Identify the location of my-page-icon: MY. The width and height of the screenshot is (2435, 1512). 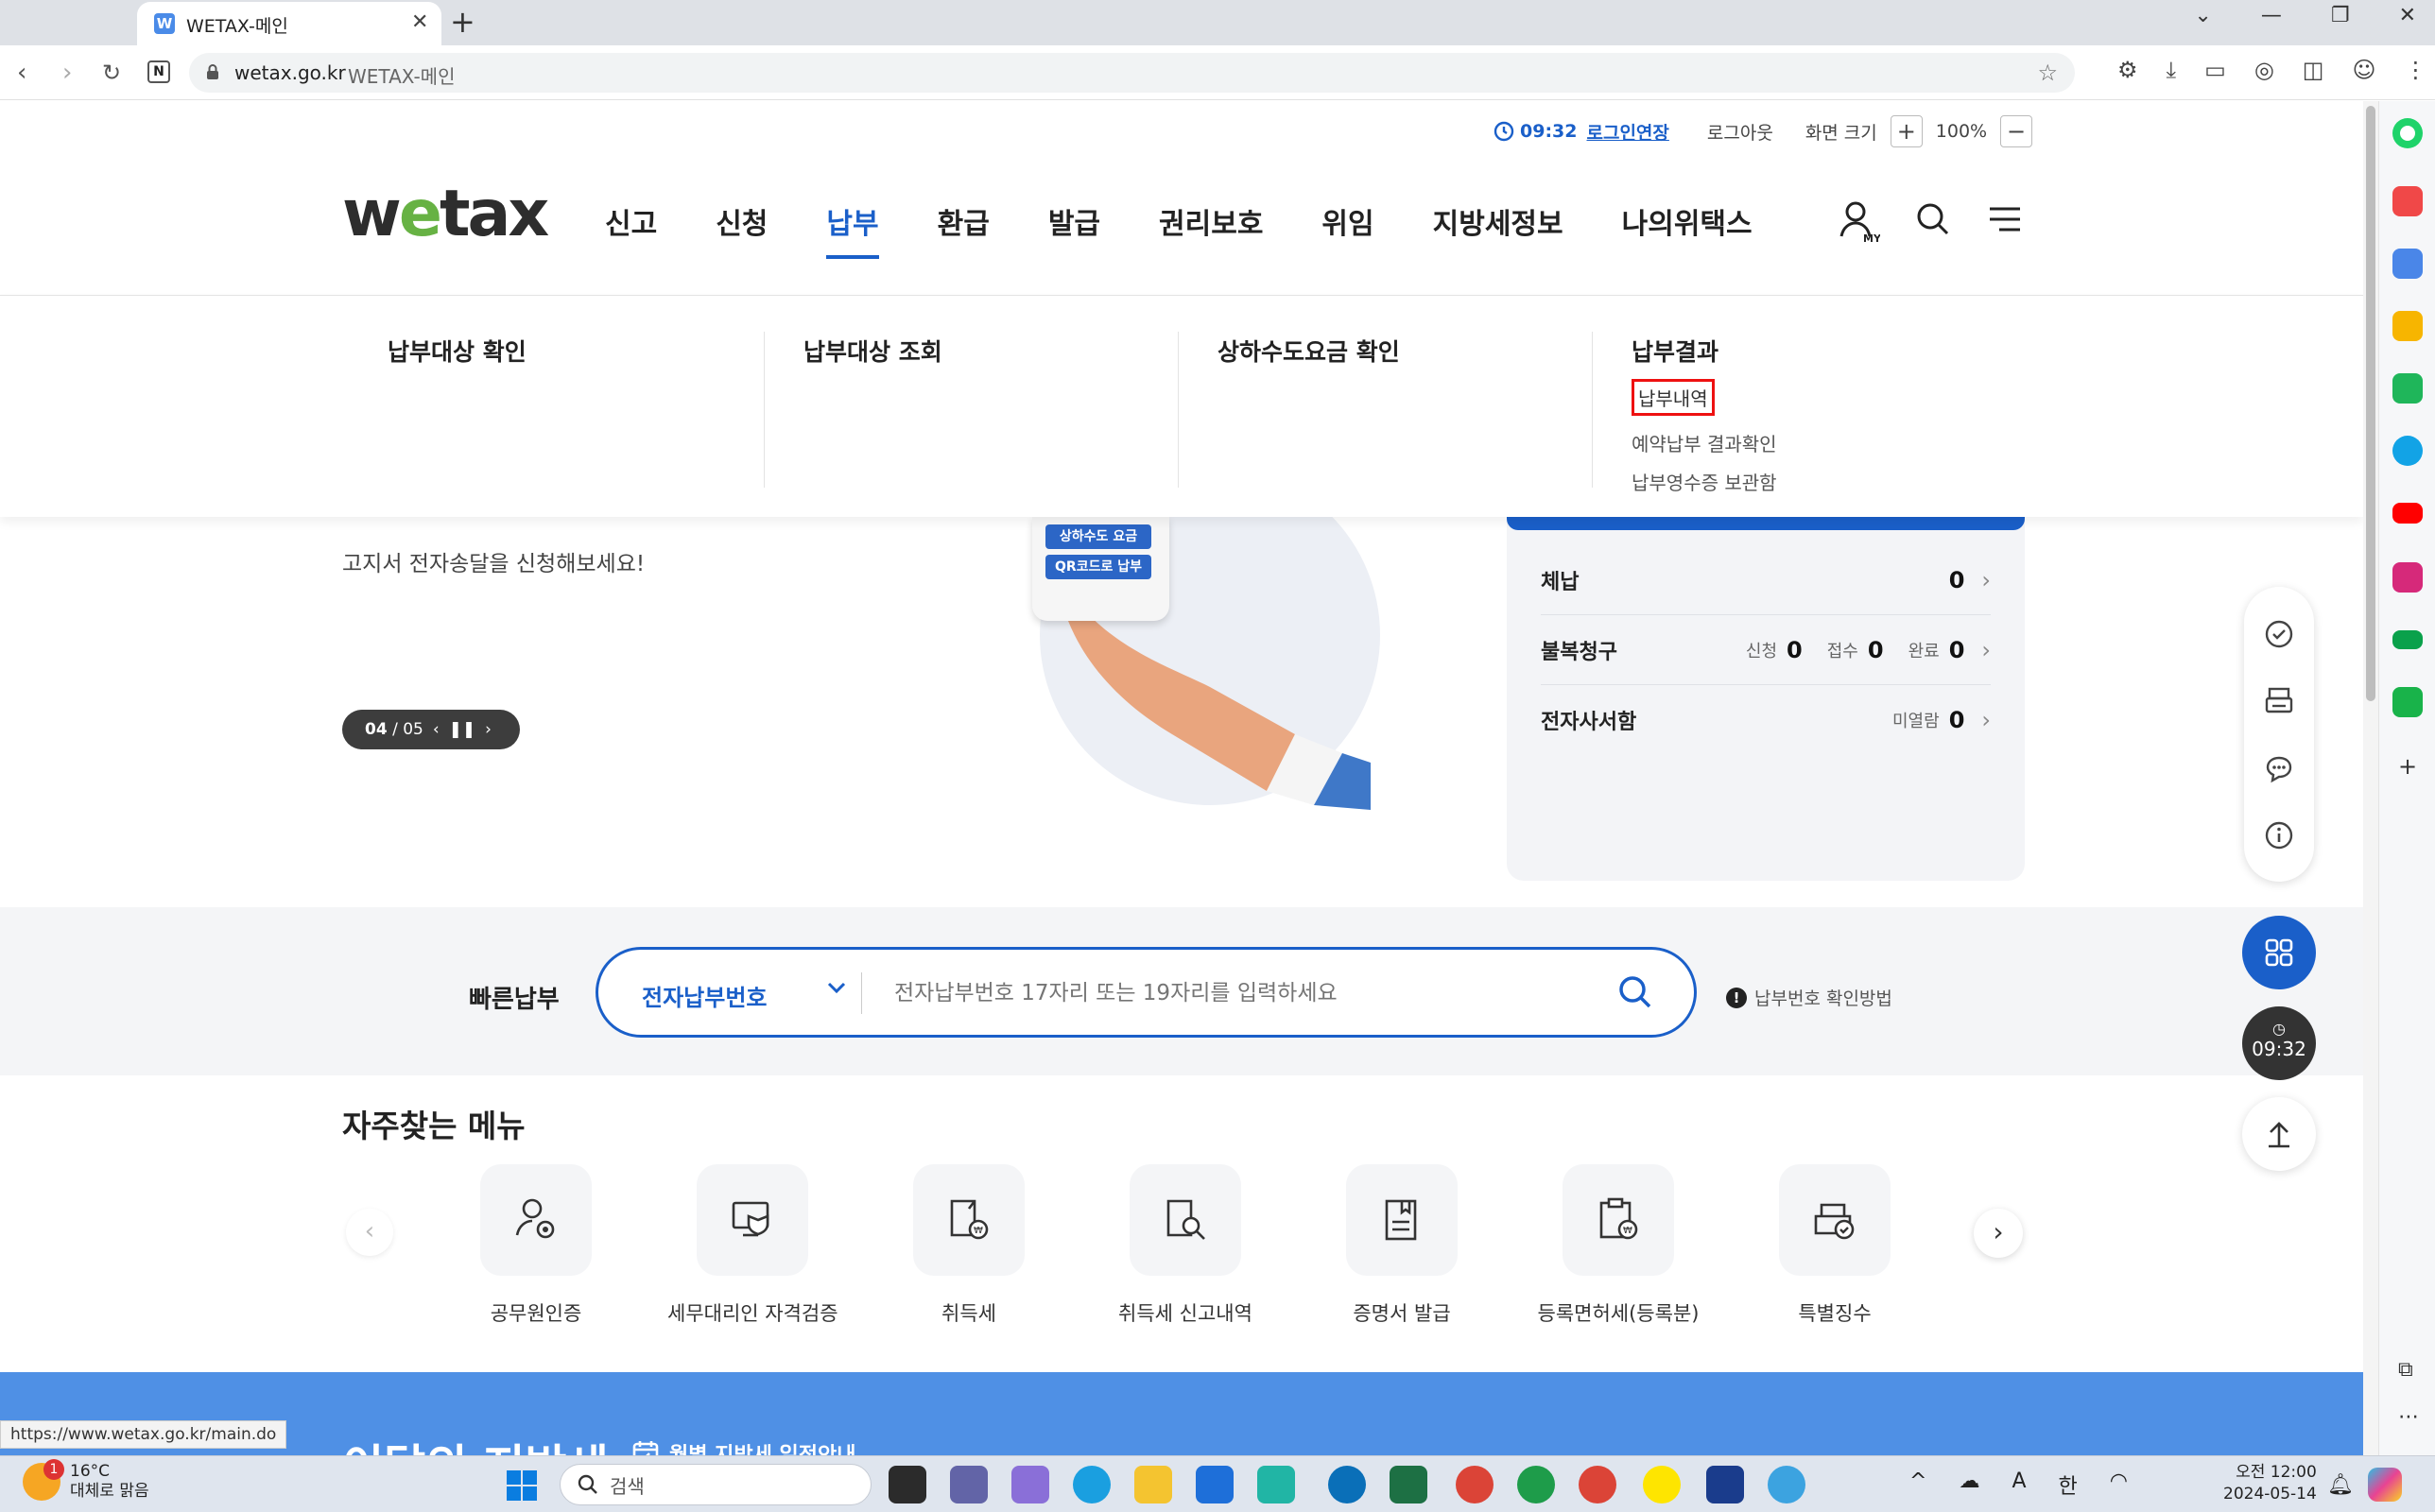
(1859, 222).